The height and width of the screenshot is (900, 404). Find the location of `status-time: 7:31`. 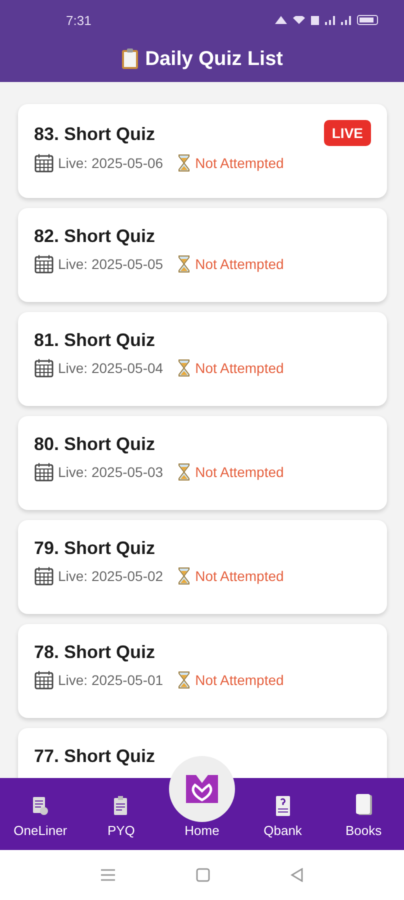

status-time: 7:31 is located at coordinates (79, 20).